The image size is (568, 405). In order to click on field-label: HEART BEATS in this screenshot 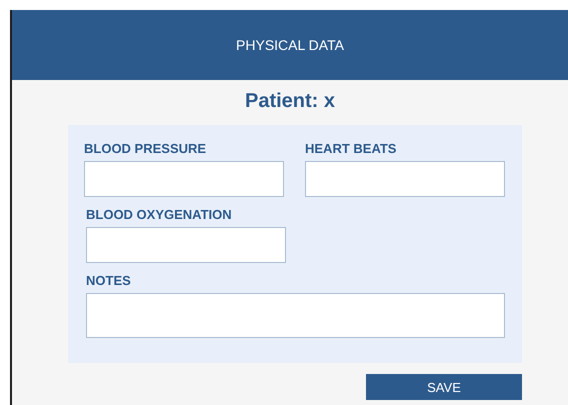, I will do `click(351, 148)`.